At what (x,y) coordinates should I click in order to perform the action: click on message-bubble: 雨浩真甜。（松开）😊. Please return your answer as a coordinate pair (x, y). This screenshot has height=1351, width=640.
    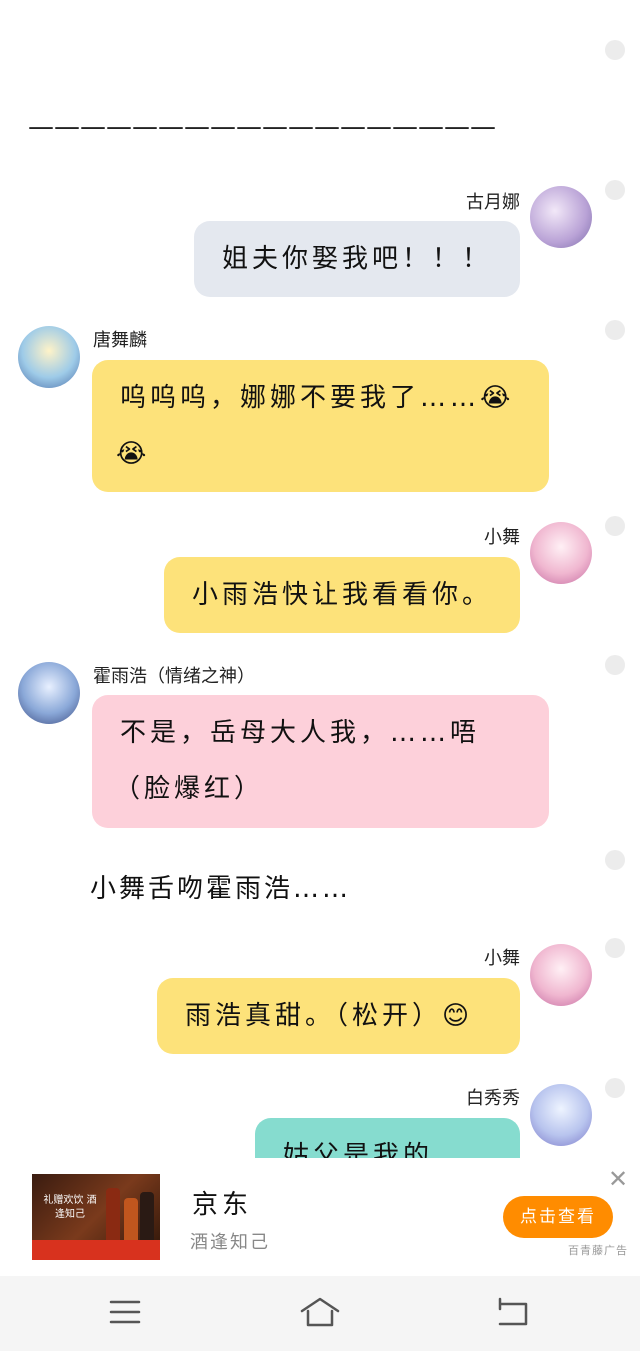
    Looking at the image, I should click on (338, 1016).